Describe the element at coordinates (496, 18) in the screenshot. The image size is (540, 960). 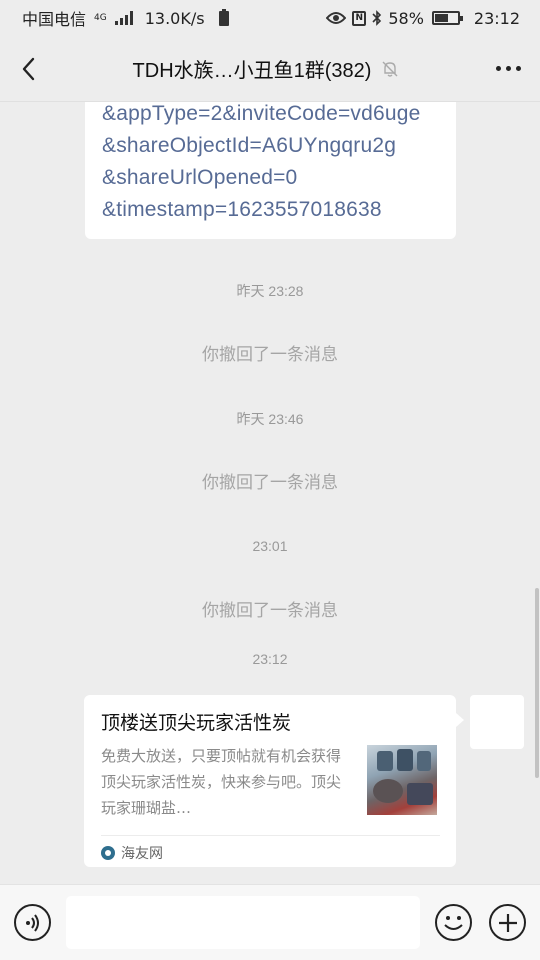
I see `clock: 23:12` at that location.